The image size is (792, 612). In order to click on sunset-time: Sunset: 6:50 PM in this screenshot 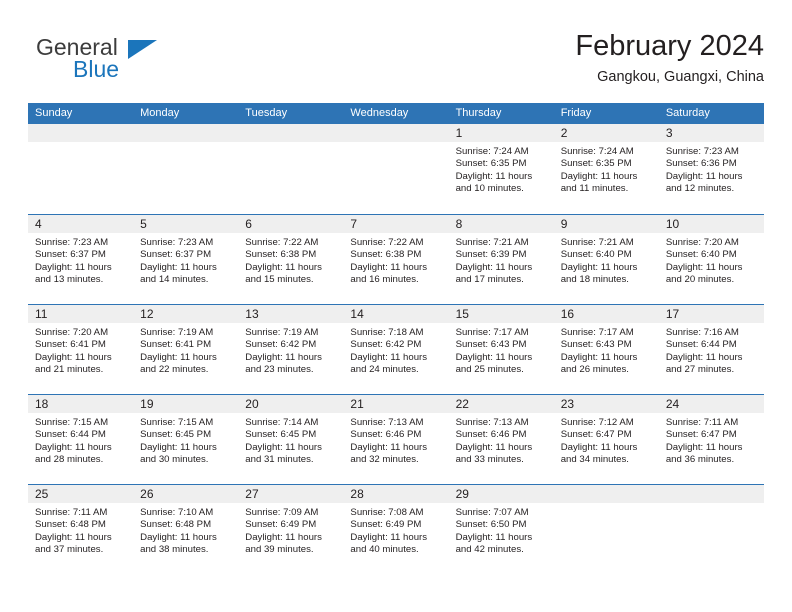, I will do `click(491, 525)`.